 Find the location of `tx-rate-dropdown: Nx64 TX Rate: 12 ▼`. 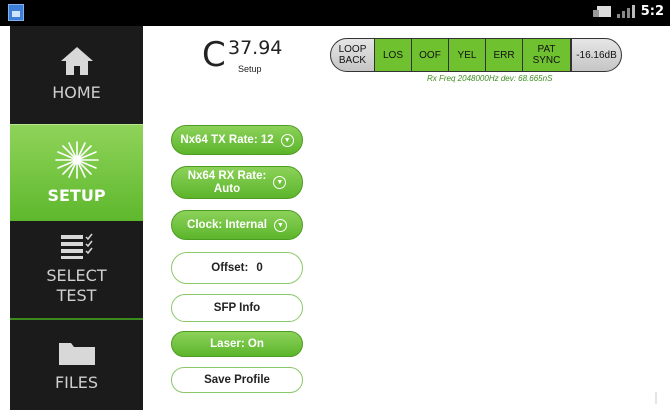

tx-rate-dropdown: Nx64 TX Rate: 12 ▼ is located at coordinates (237, 140).